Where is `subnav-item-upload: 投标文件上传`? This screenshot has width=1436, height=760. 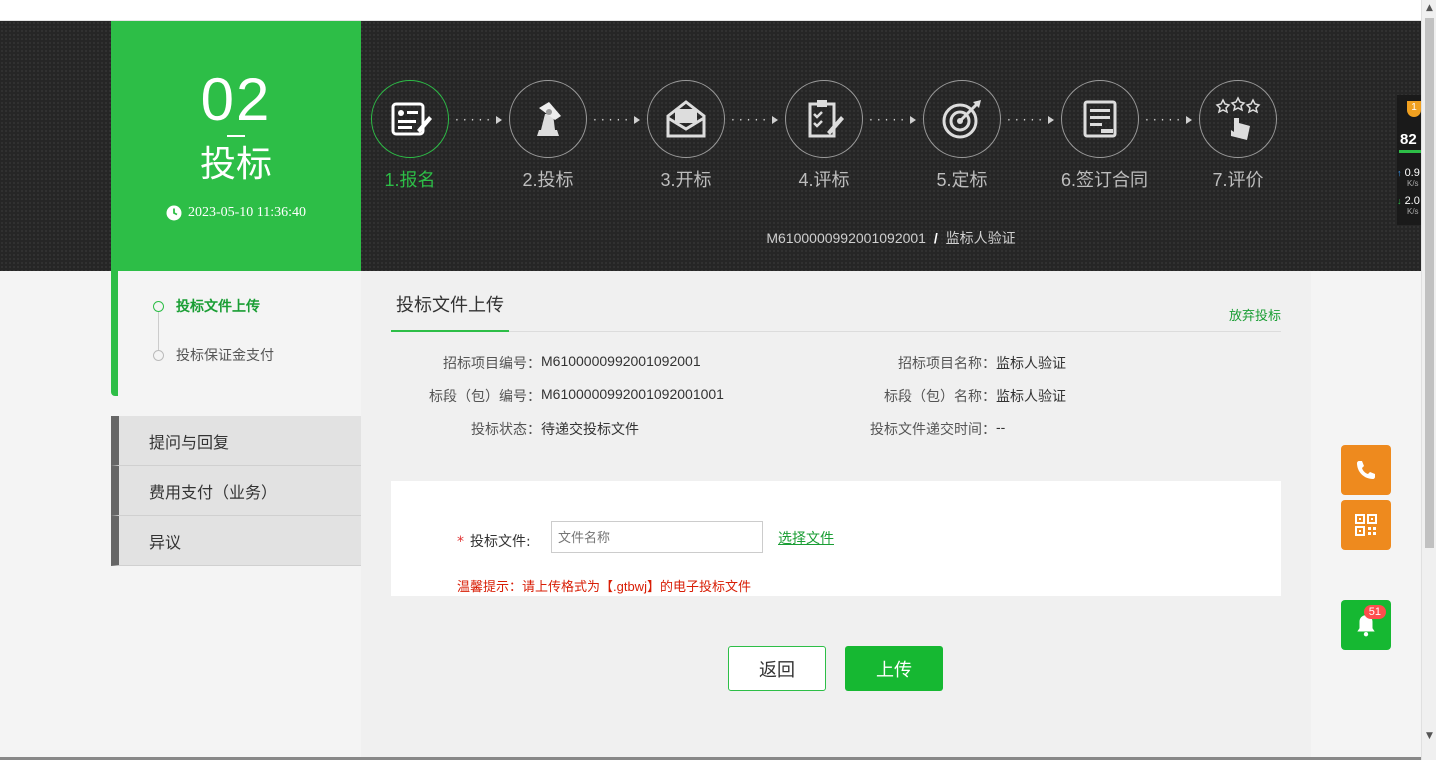
subnav-item-upload: 投标文件上传 is located at coordinates (206, 306).